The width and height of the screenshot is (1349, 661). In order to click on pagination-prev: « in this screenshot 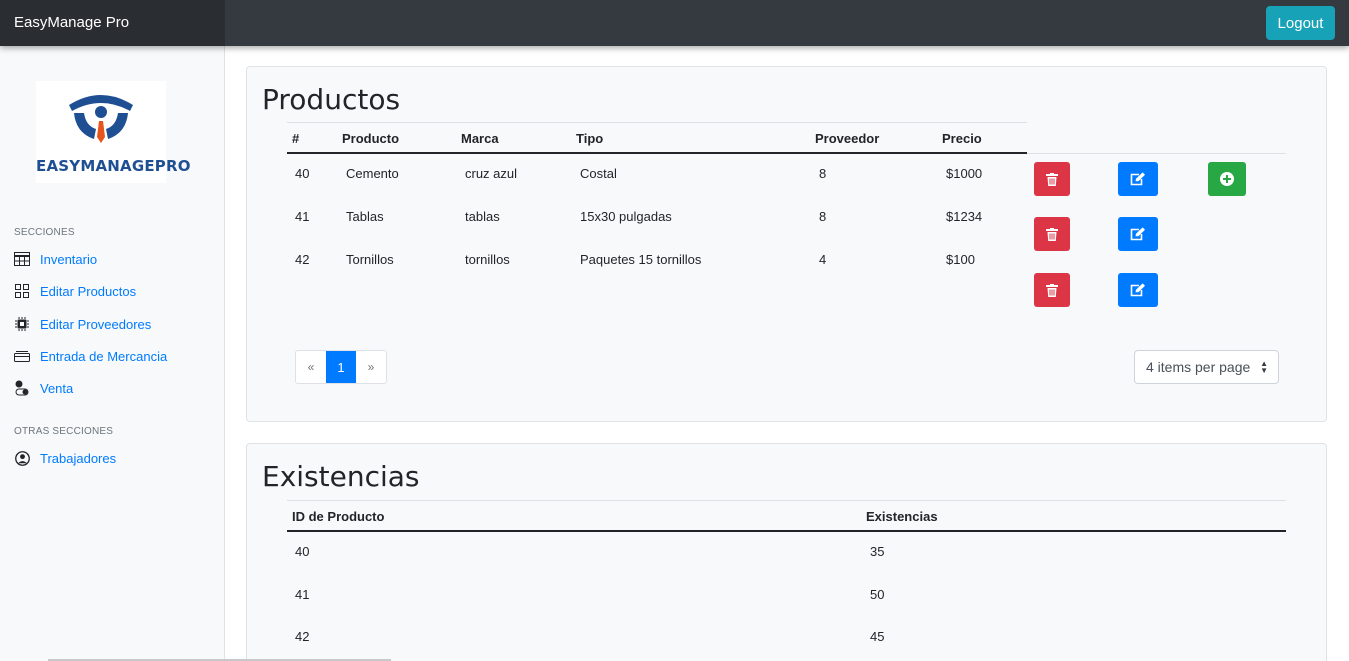, I will do `click(311, 367)`.